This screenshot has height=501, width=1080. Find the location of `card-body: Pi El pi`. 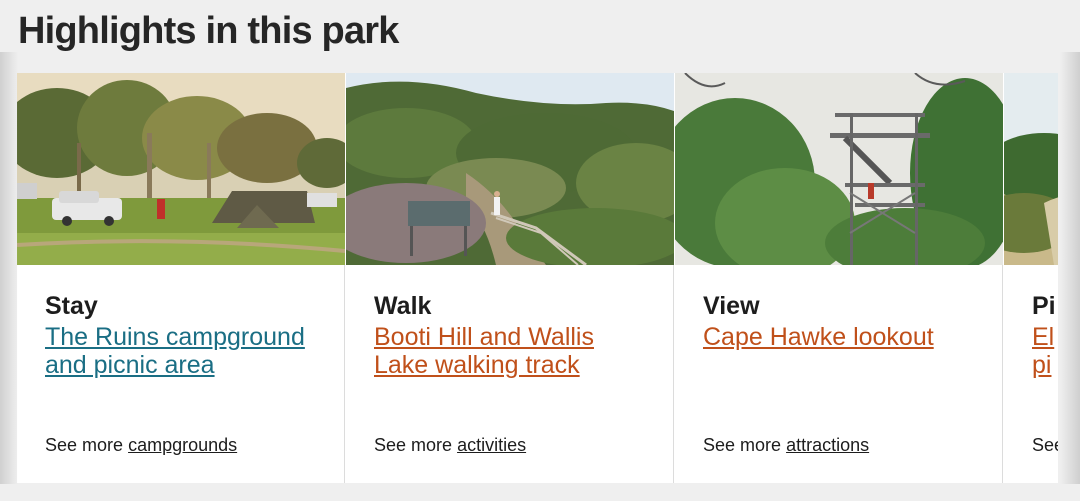

card-body: Pi El pi is located at coordinates (1045, 335).